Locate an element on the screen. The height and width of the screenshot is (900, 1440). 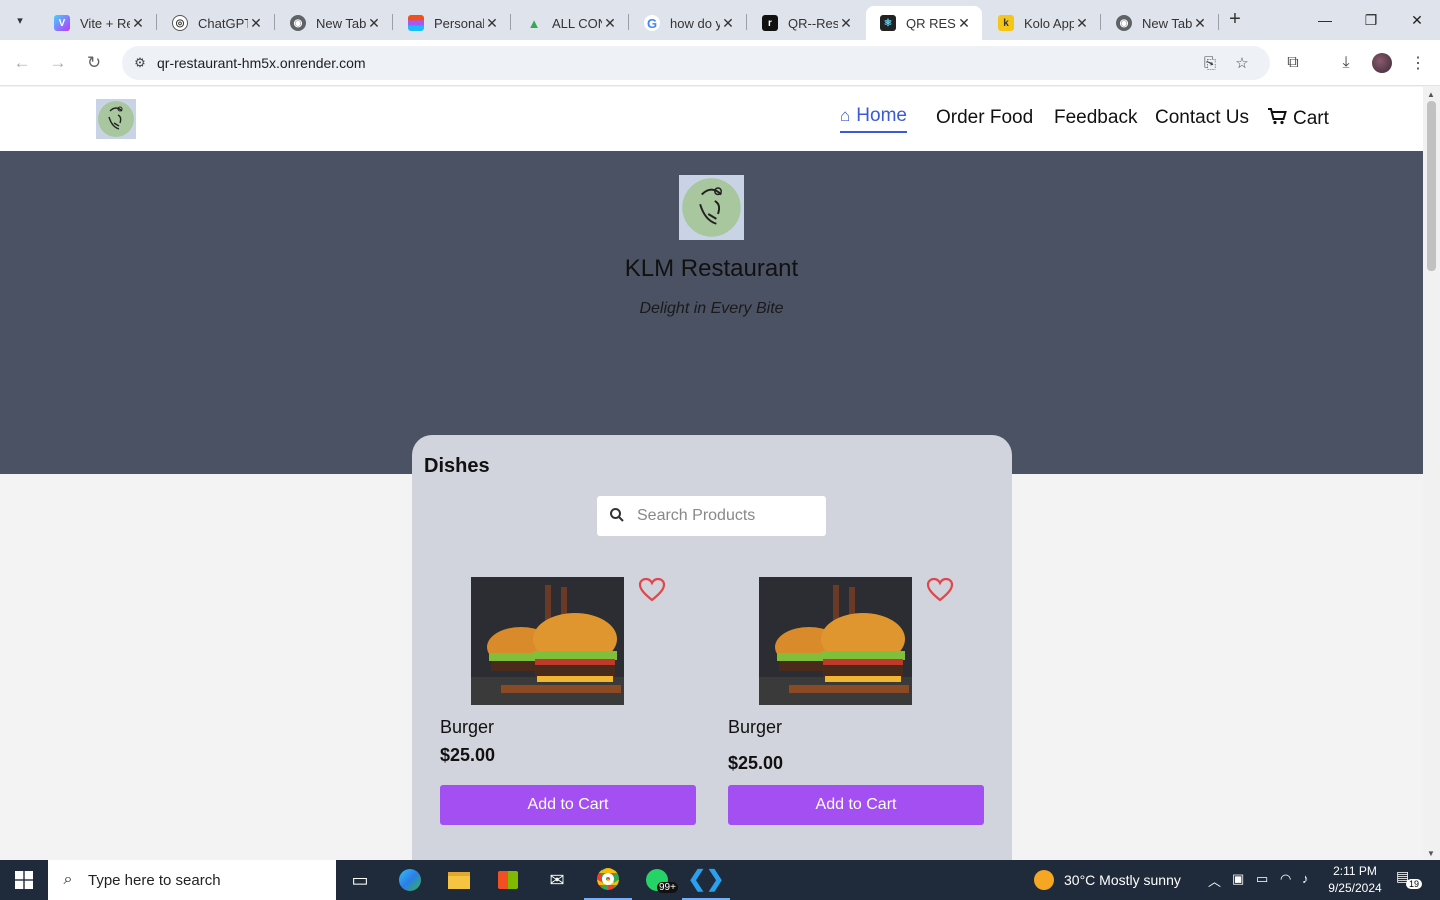
bookmark-star-icon: ☆ is located at coordinates (1242, 63).